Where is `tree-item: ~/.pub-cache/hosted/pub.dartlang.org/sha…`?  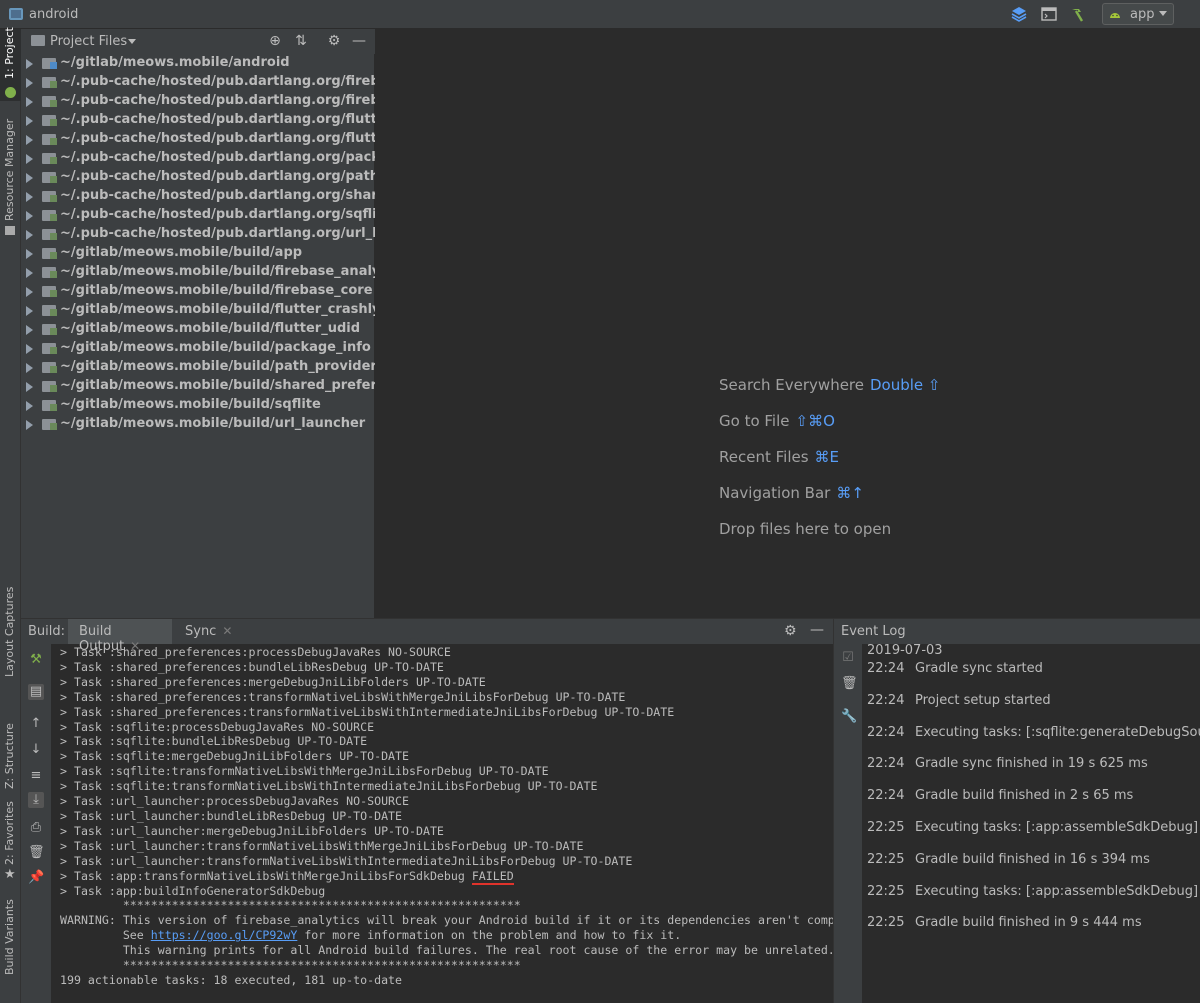 tree-item: ~/.pub-cache/hosted/pub.dartlang.org/sha… is located at coordinates (198, 196).